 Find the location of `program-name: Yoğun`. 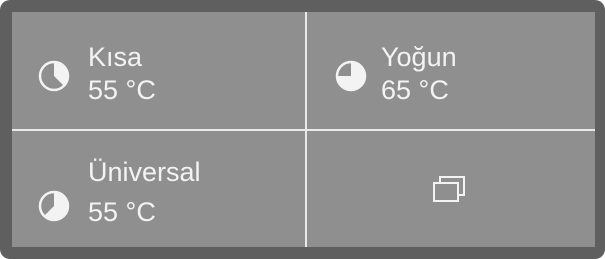

program-name: Yoğun is located at coordinates (419, 57).